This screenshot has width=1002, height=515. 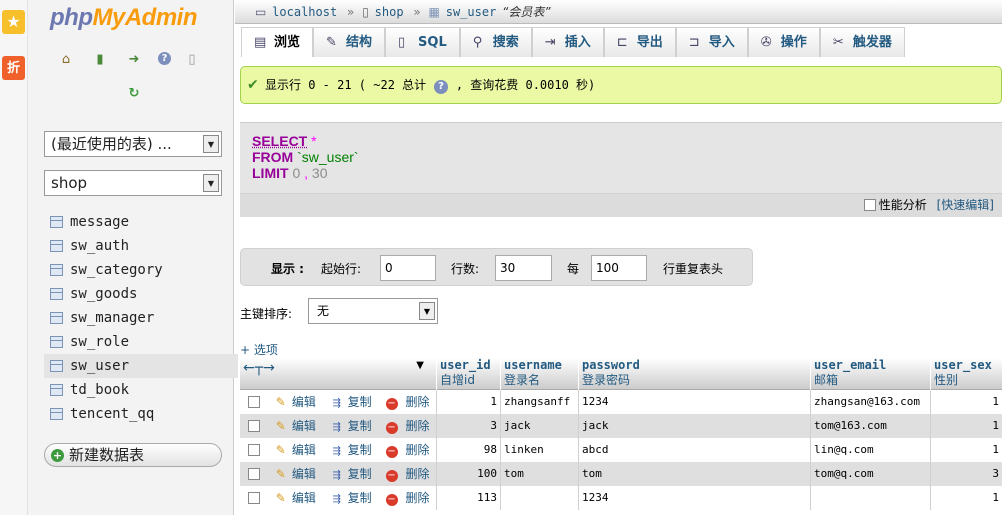 What do you see at coordinates (966, 374) in the screenshot?
I see `column-header-user-sex: user_sex 性别` at bounding box center [966, 374].